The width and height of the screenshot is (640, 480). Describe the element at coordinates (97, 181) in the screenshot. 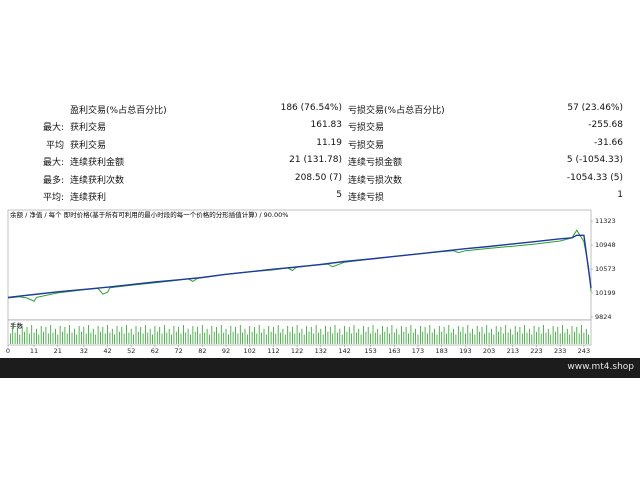

I see `stat-label-left: 连续获利次数` at that location.